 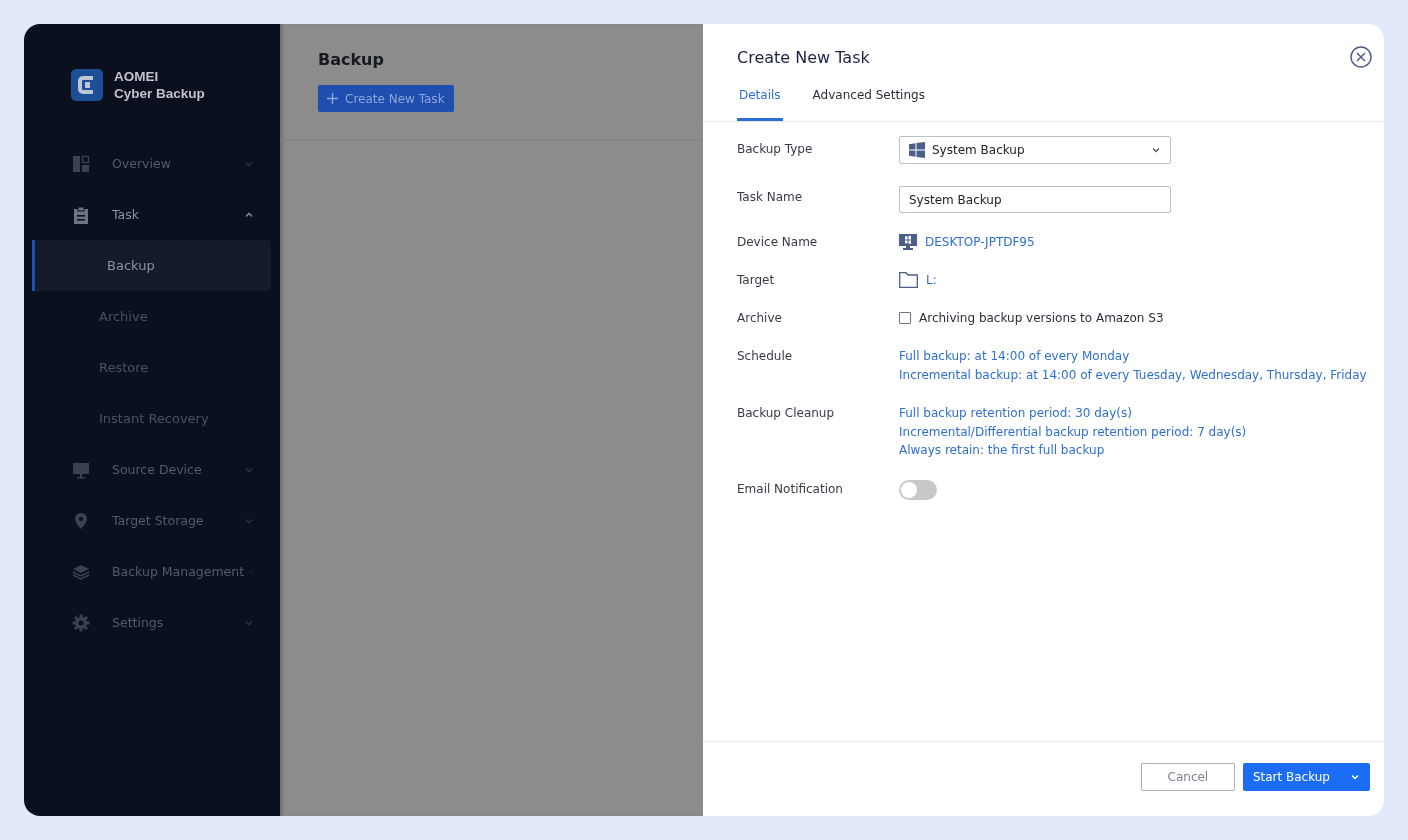 What do you see at coordinates (152, 622) in the screenshot?
I see `sidebar-item: Settings` at bounding box center [152, 622].